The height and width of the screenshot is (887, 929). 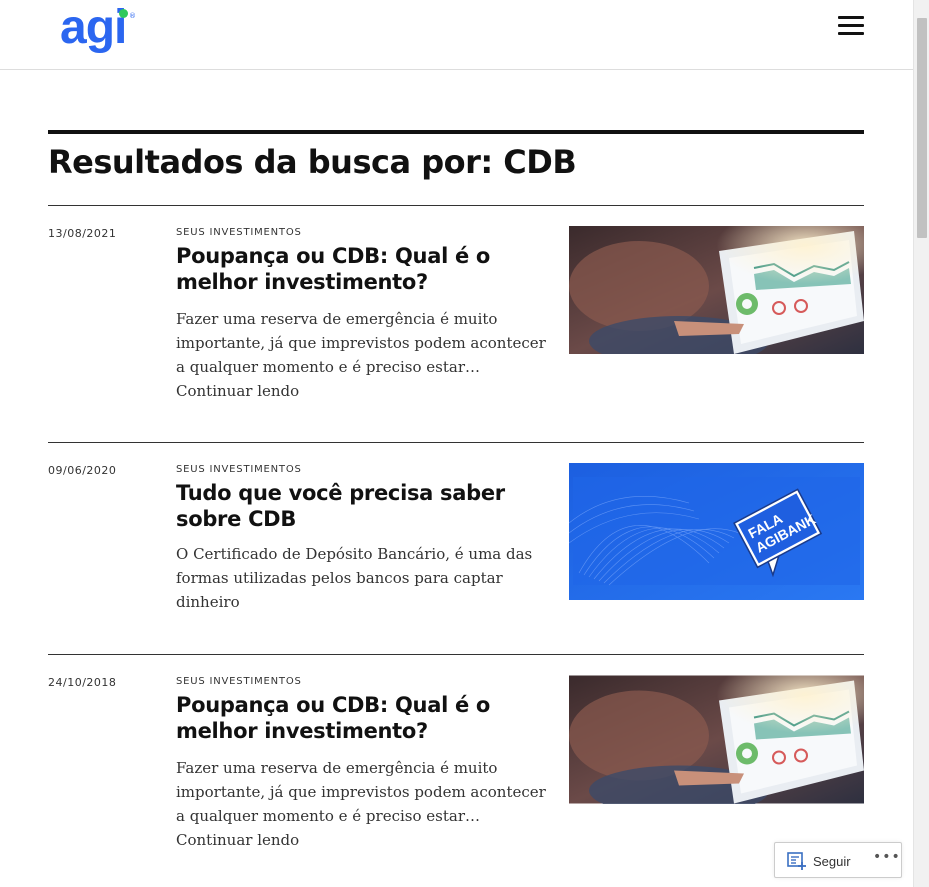 I want to click on site-logo: agi, so click(x=93, y=28).